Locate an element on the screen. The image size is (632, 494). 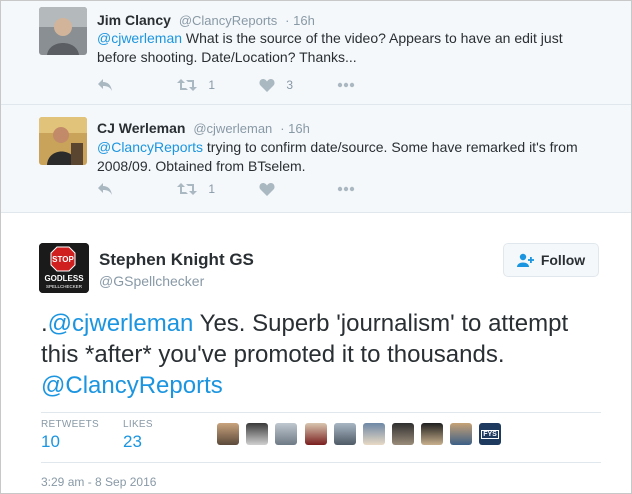
liker-avatar: FYS is located at coordinates (490, 434).